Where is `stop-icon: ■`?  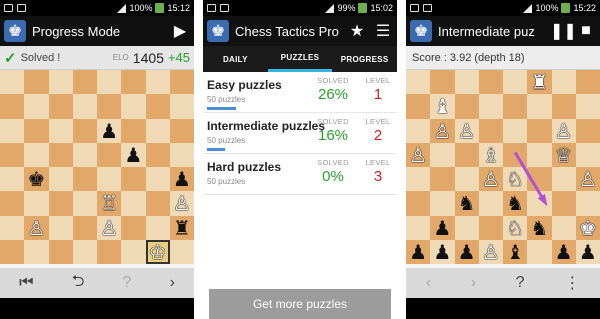 stop-icon: ■ is located at coordinates (586, 31).